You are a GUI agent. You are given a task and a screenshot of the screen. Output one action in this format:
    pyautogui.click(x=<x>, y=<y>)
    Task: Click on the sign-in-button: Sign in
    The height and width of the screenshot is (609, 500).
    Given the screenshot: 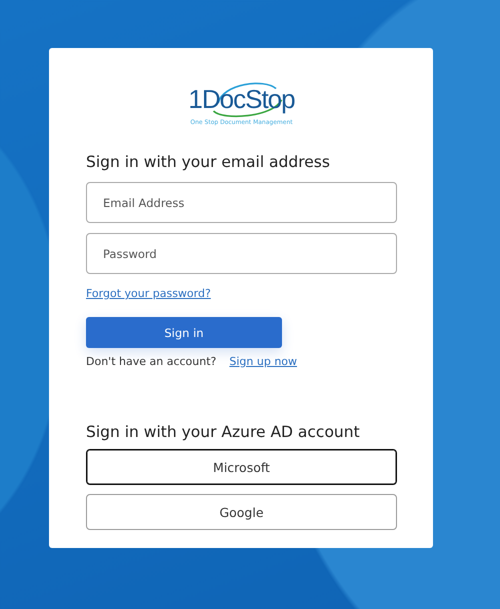 What is the action you would take?
    pyautogui.click(x=184, y=332)
    